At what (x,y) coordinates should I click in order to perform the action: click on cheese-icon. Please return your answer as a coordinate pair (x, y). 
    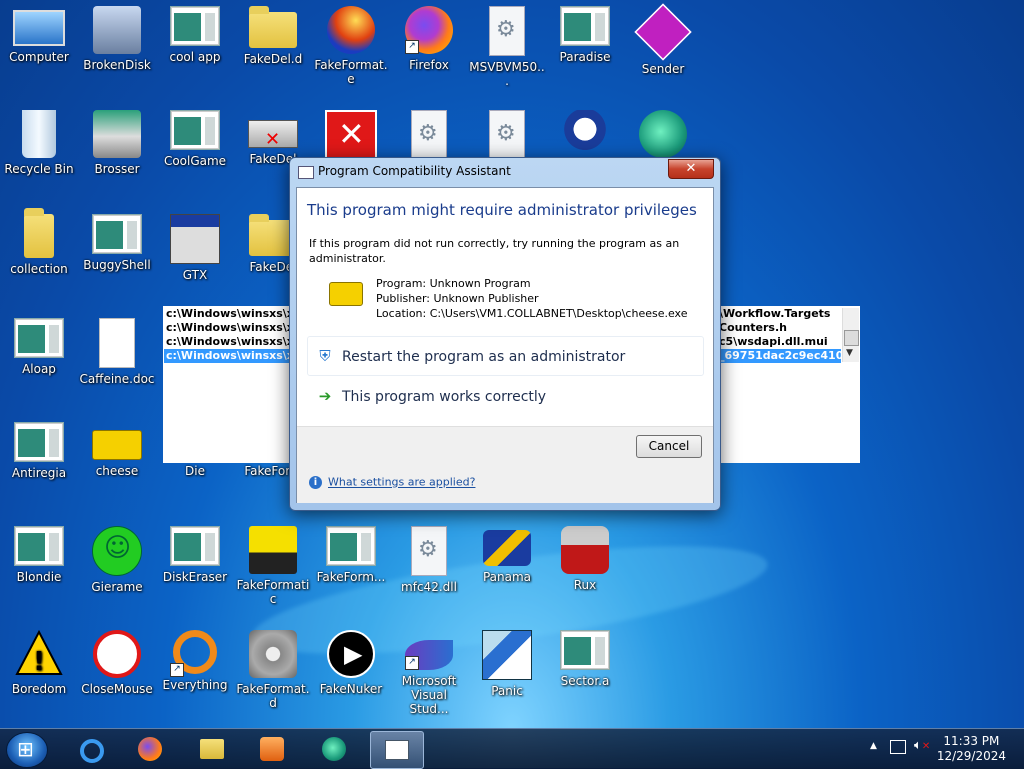
    Looking at the image, I should click on (117, 445).